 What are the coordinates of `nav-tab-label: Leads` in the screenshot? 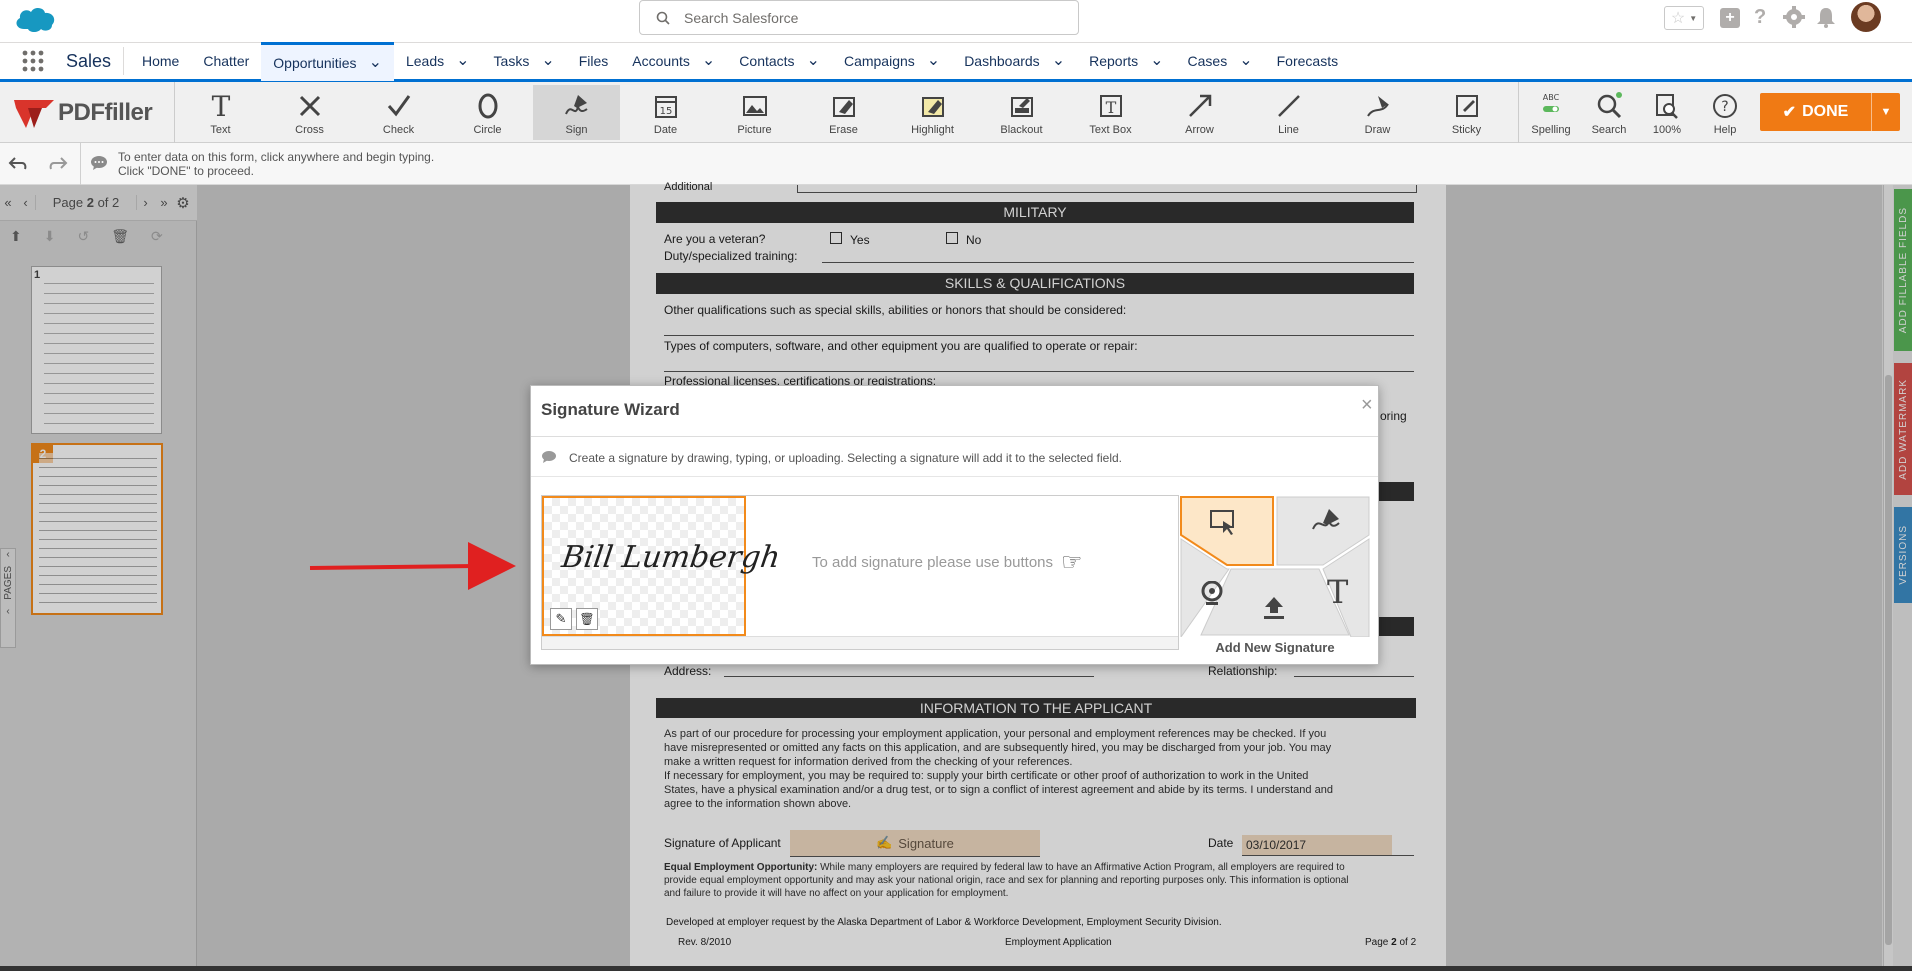 It's located at (425, 61).